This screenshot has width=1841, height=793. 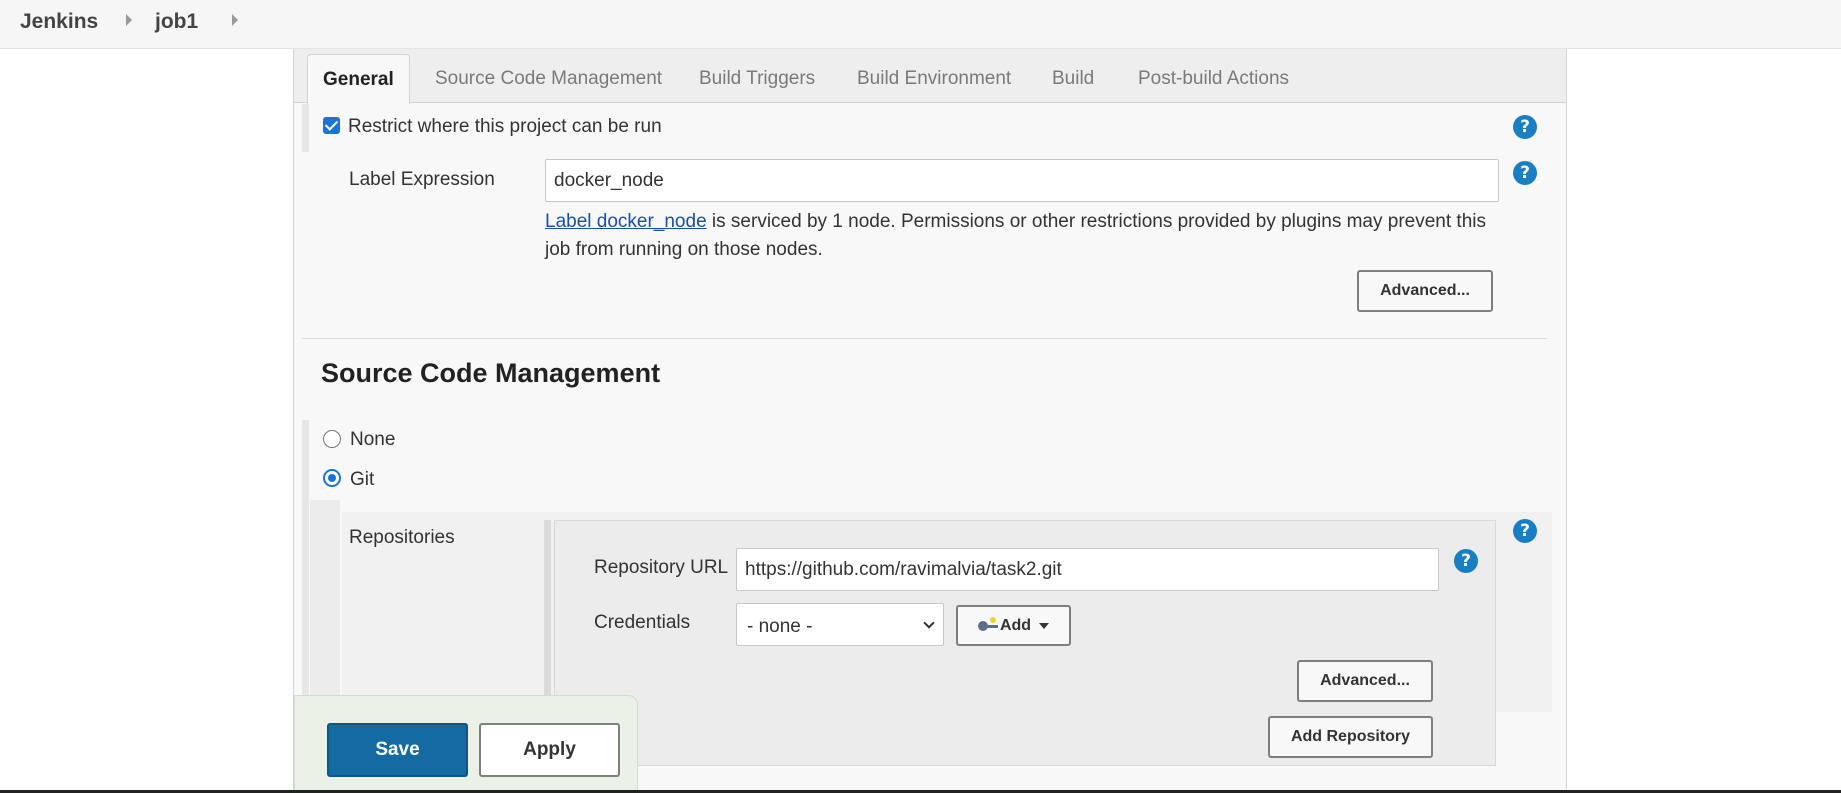 I want to click on credentials-select: - none -, so click(x=840, y=624).